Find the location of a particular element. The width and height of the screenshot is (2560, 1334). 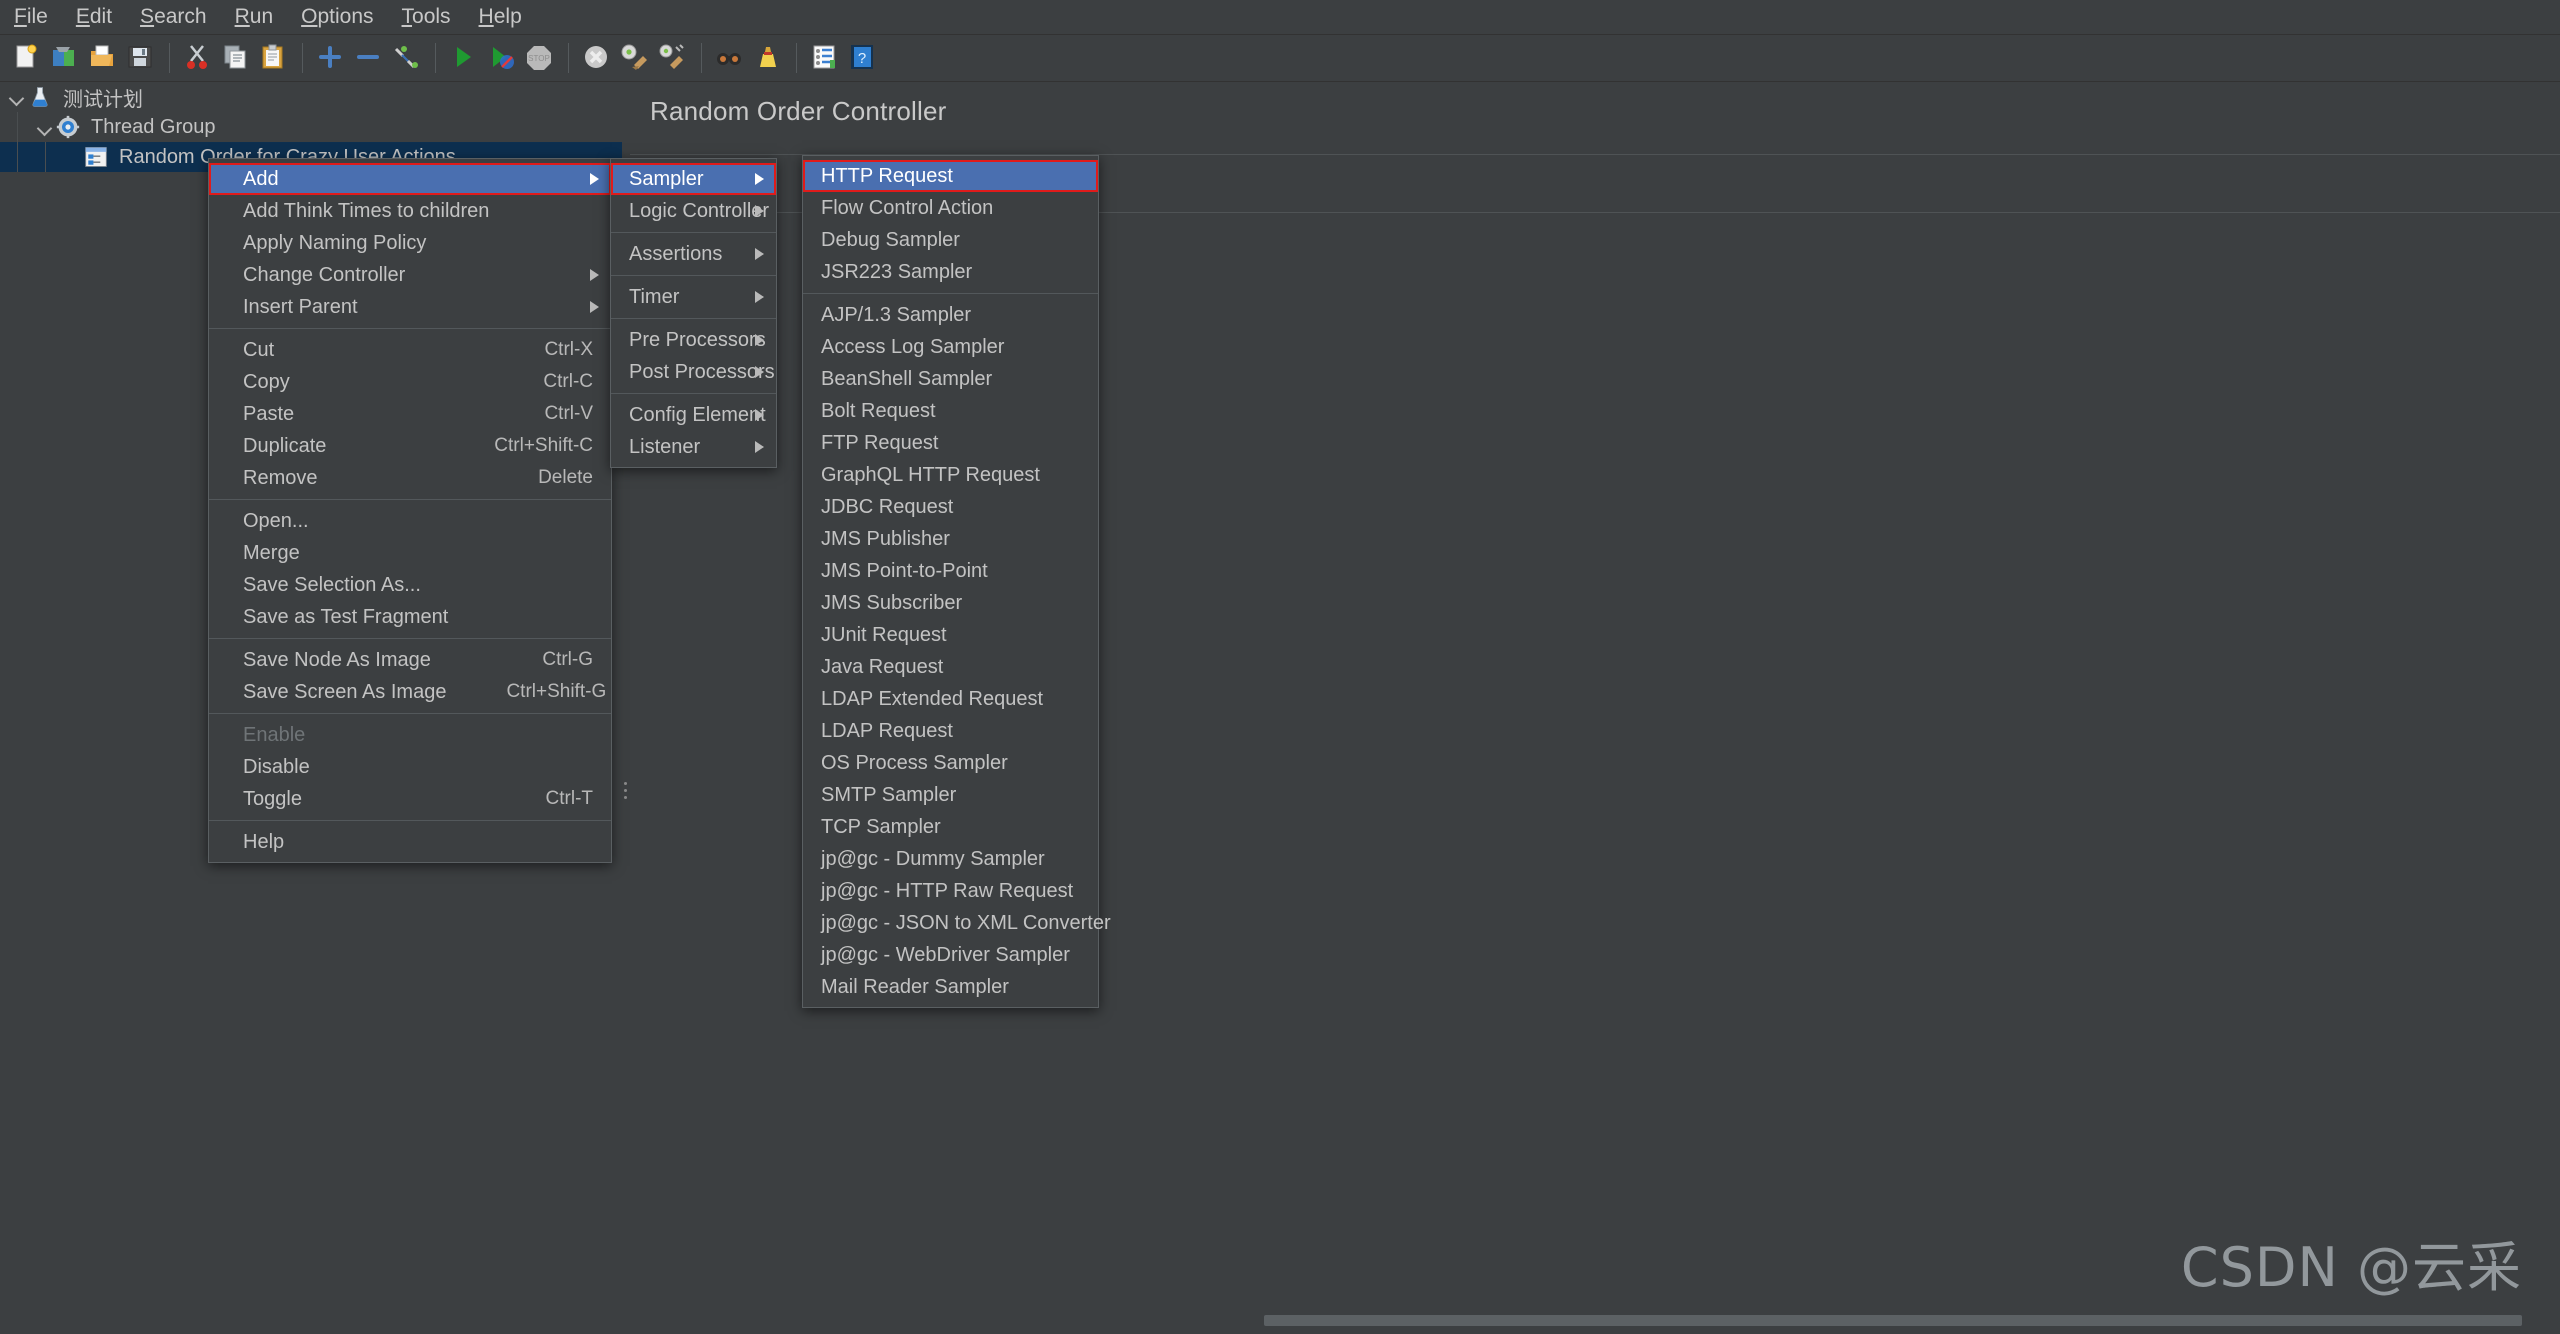

menu-item-jp-gc-json-to-xml-converter: jp@gc - JSON to XML Converter is located at coordinates (957, 923).